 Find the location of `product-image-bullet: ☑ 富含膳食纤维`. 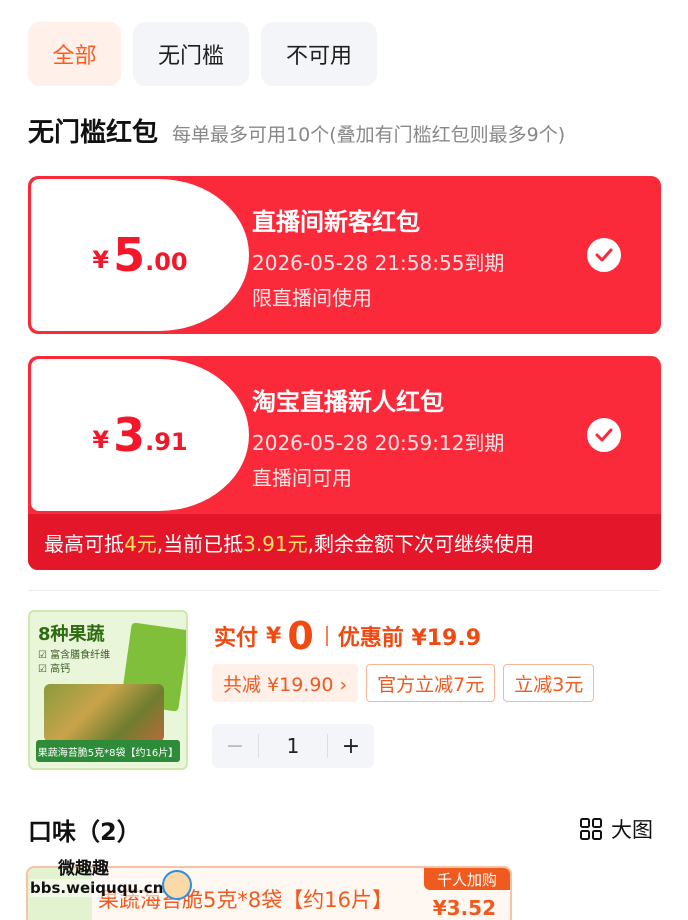

product-image-bullet: ☑ 富含膳食纤维 is located at coordinates (74, 655).